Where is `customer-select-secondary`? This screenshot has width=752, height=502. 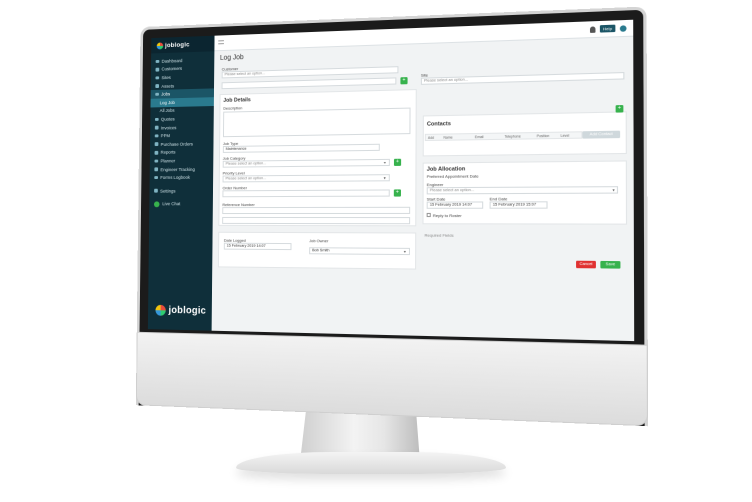
customer-select-secondary is located at coordinates (309, 83).